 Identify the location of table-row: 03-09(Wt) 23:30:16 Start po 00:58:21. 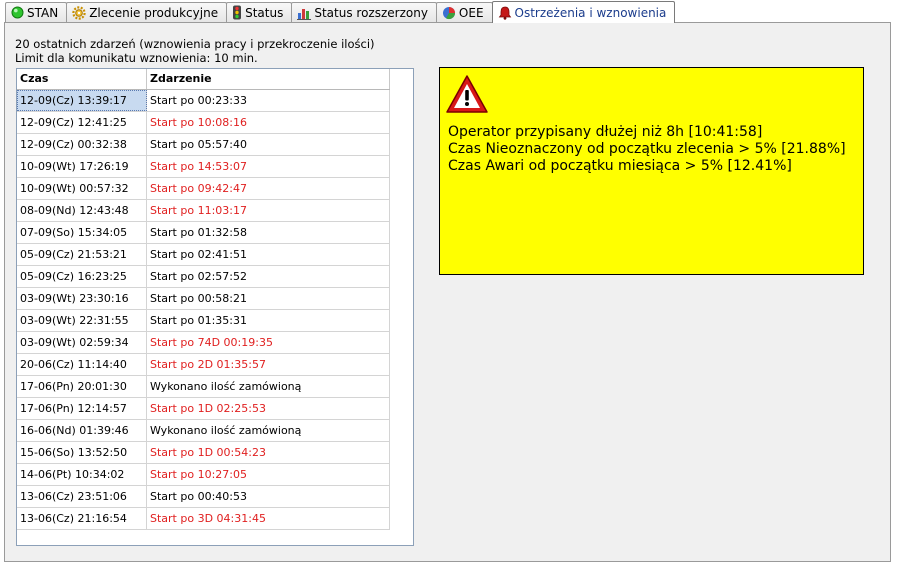
(203, 299).